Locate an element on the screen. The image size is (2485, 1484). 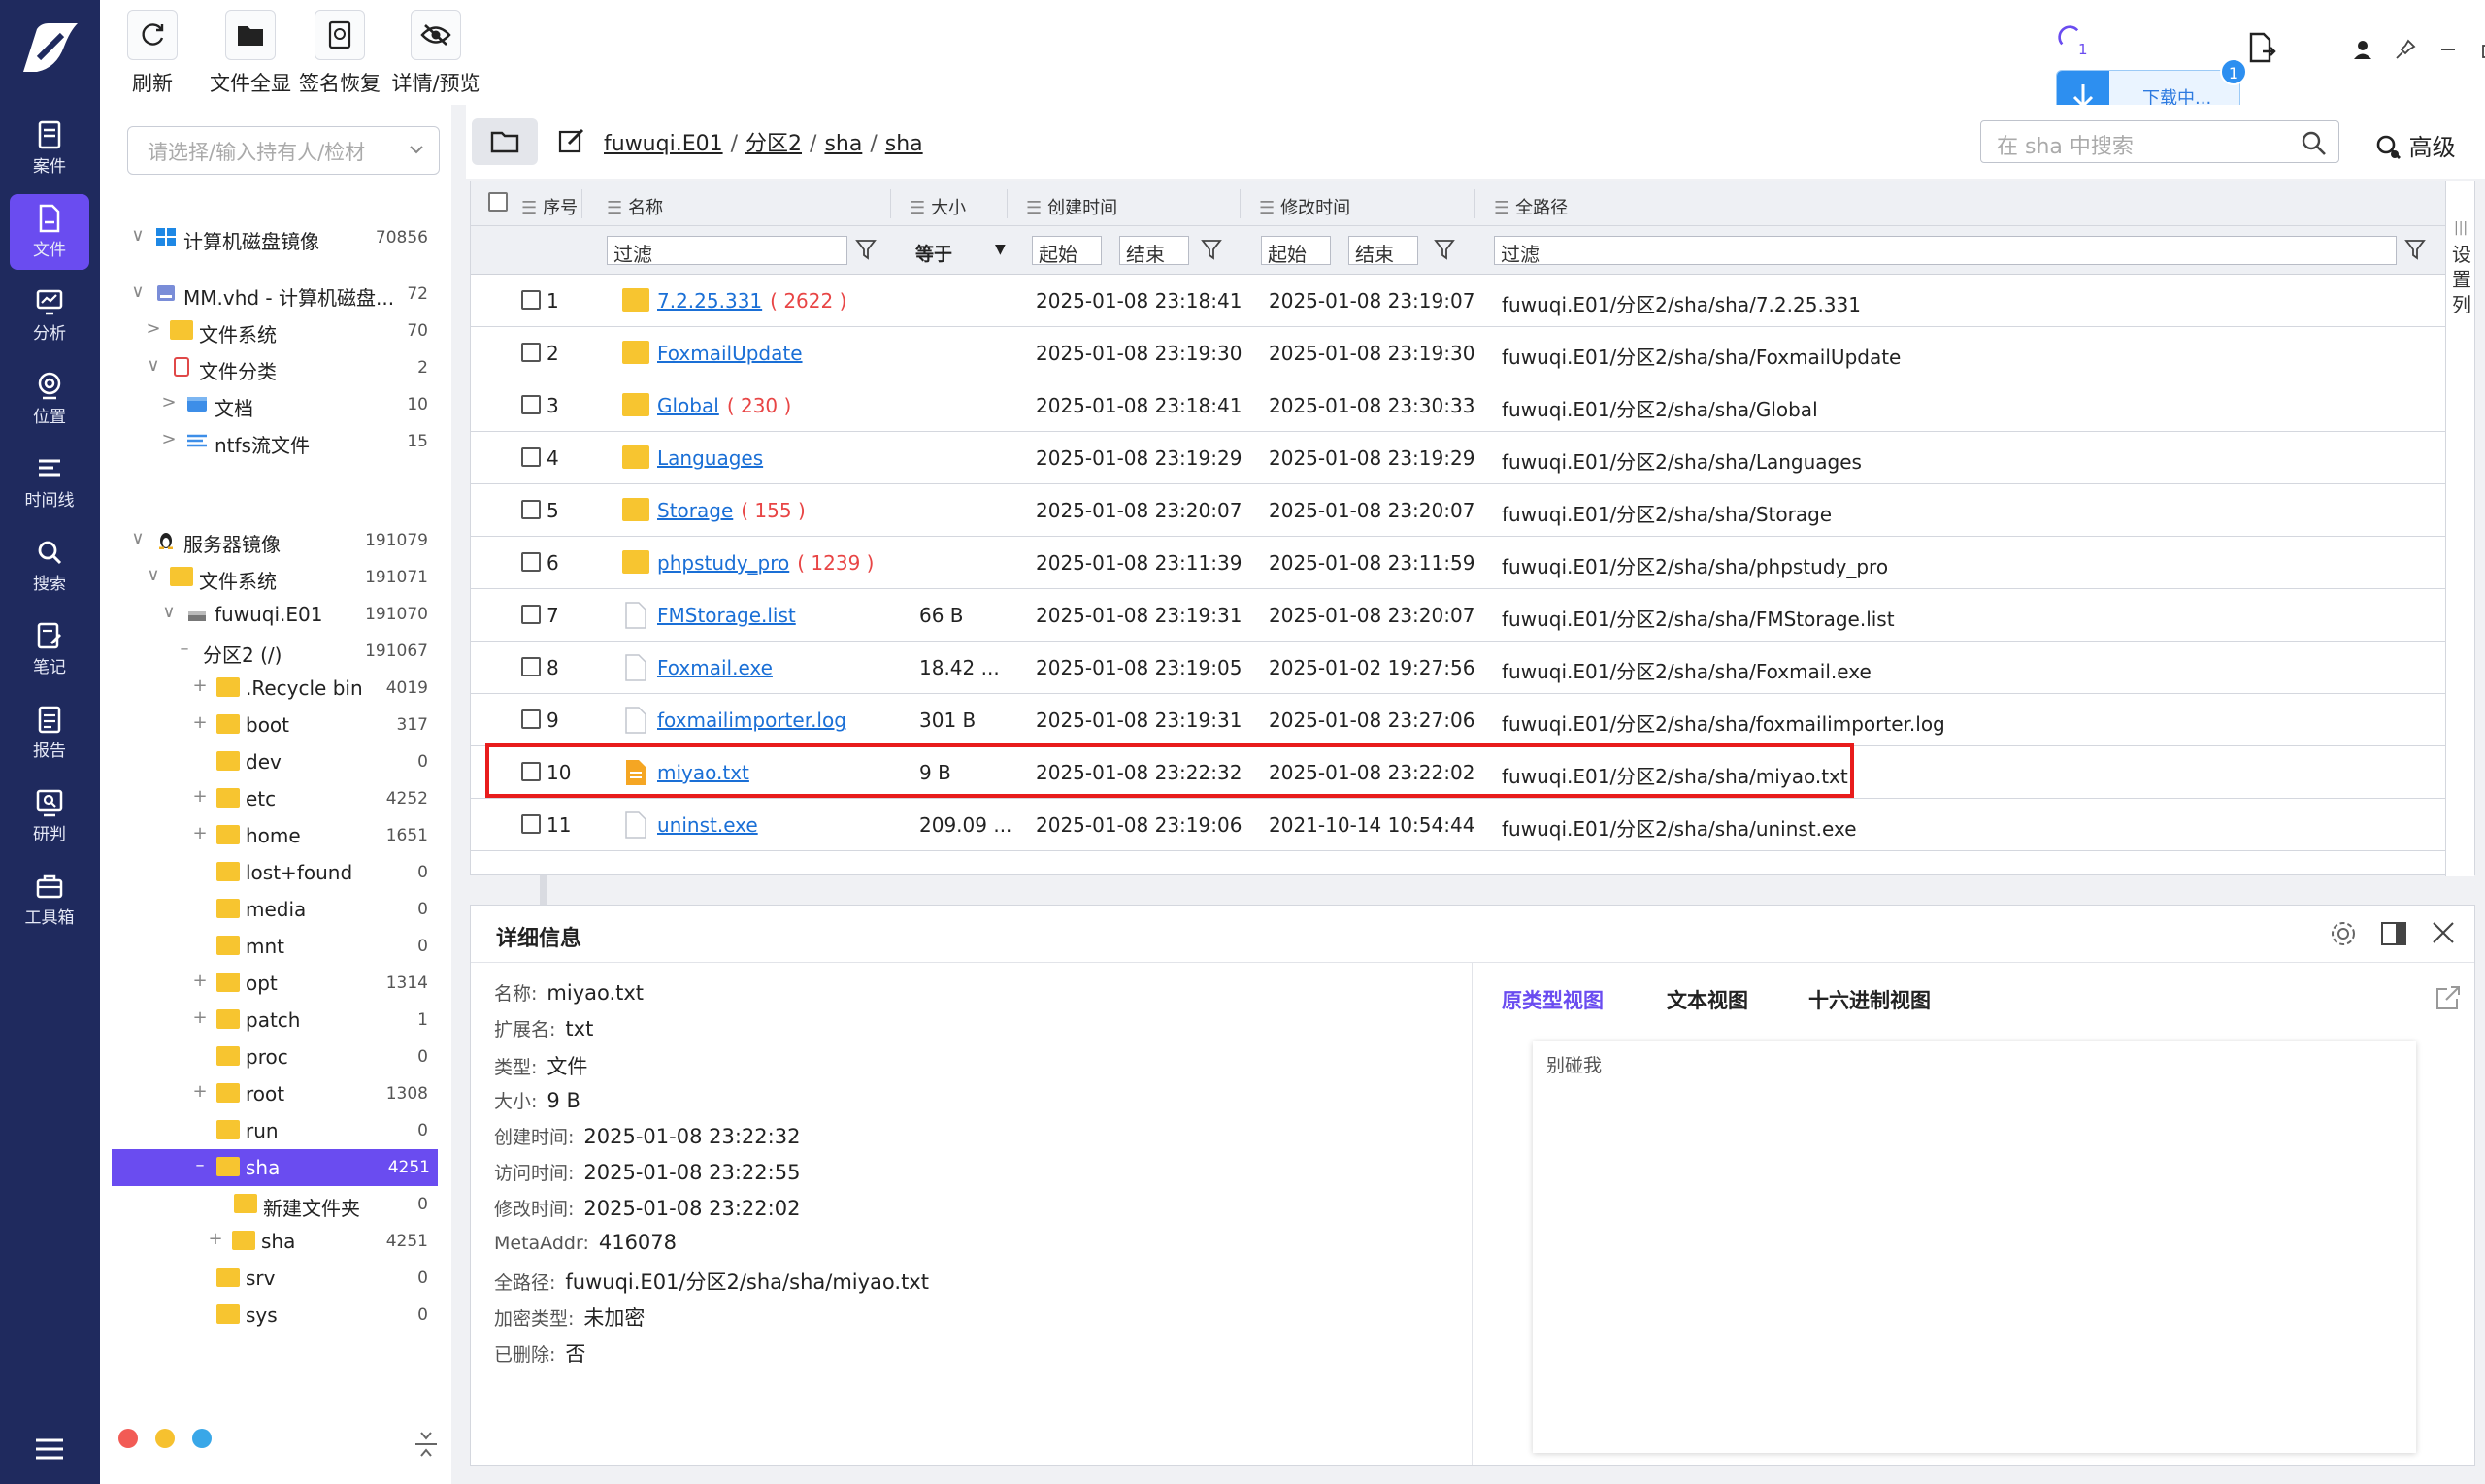
tree-node: srv 0 is located at coordinates (268, 1278).